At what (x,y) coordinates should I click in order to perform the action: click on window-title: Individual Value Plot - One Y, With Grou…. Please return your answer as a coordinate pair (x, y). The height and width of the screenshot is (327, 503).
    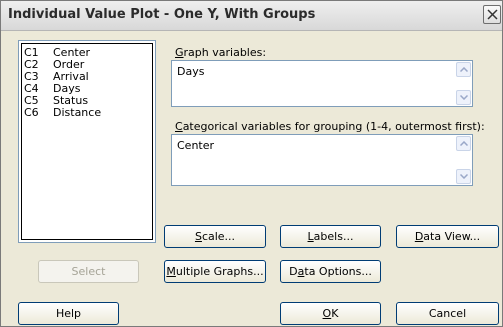
    Looking at the image, I should click on (162, 14).